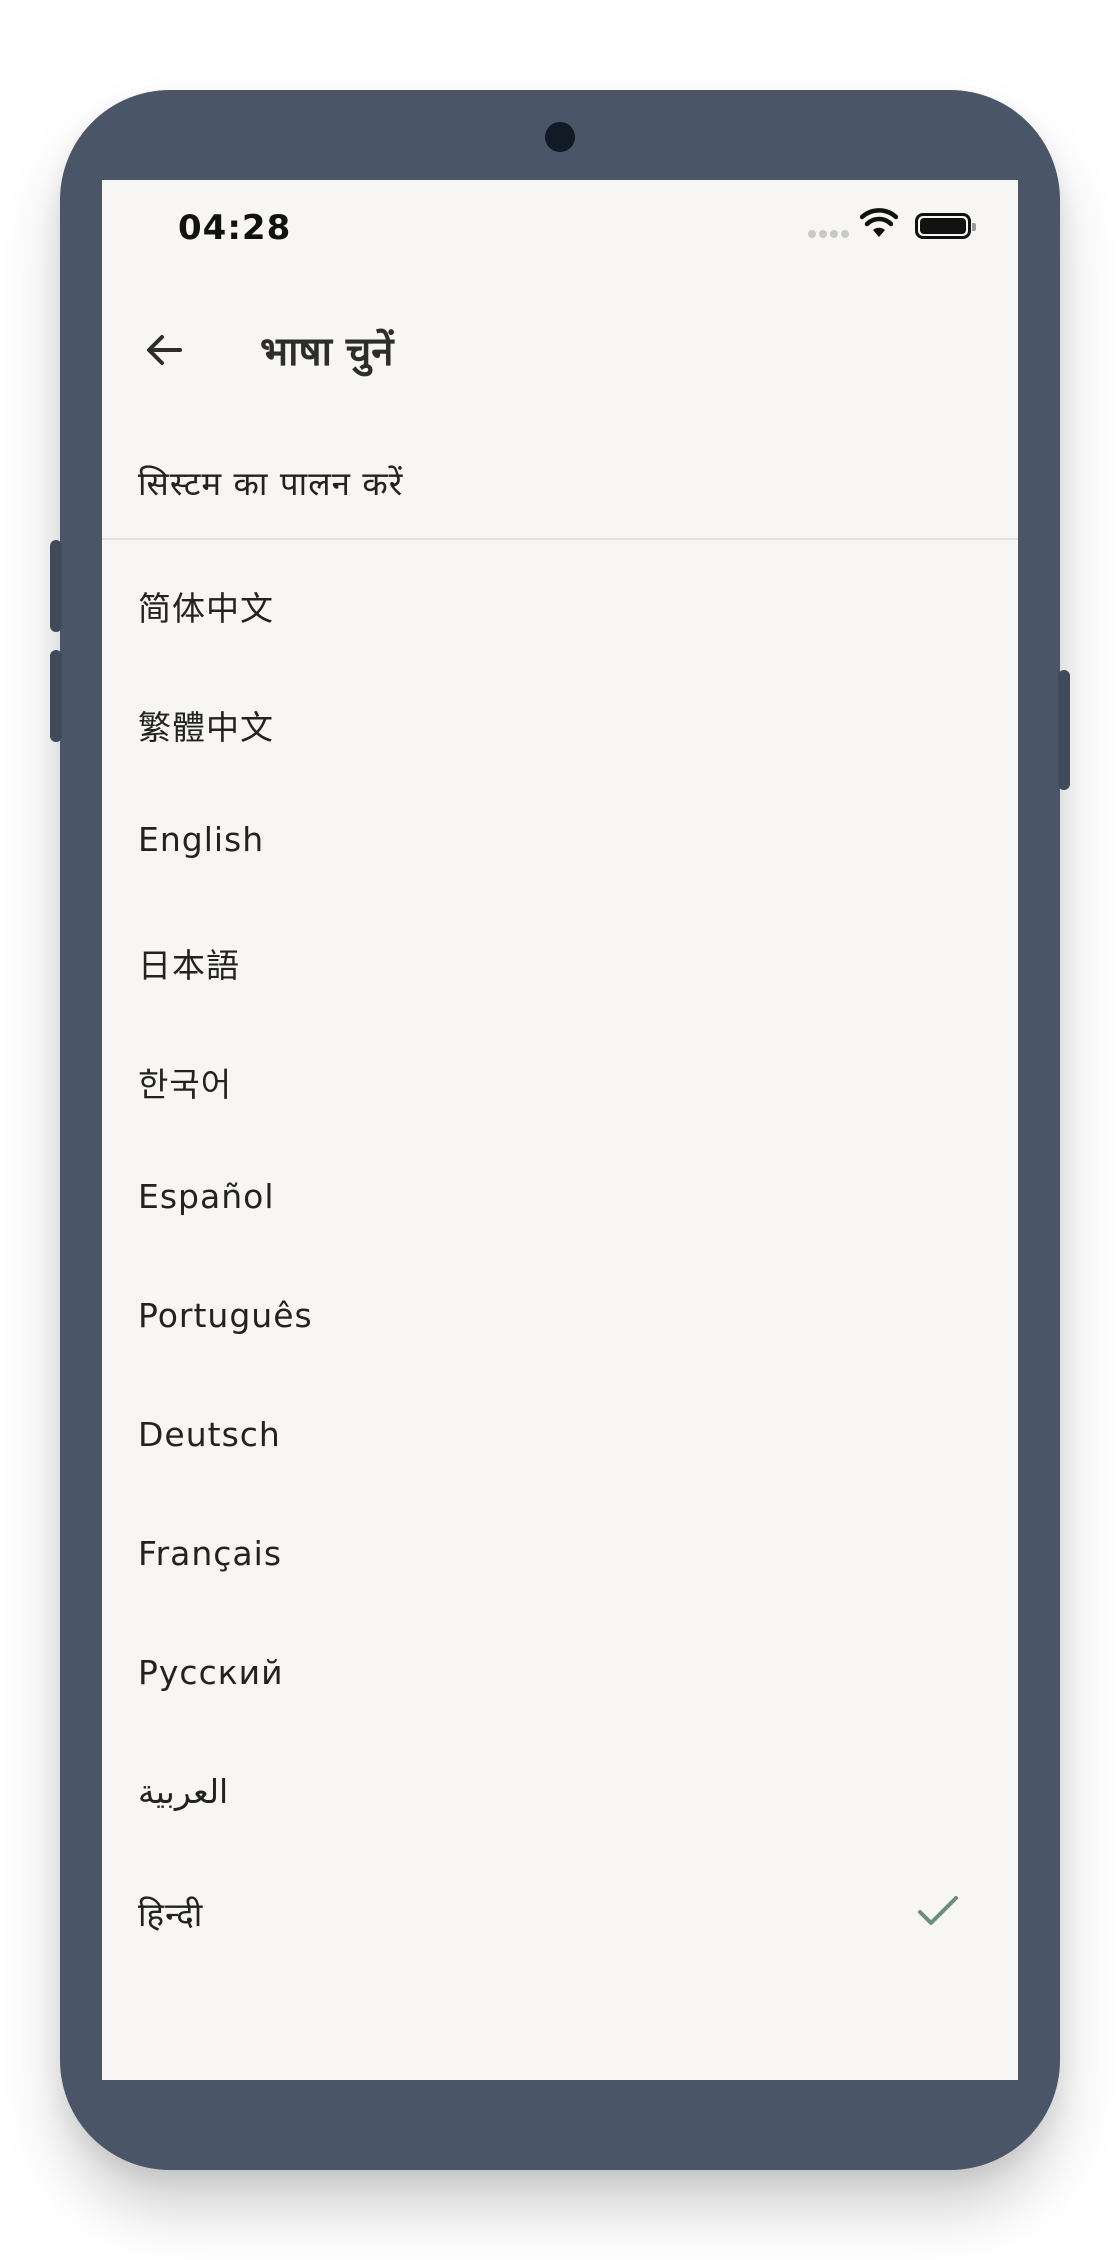 The width and height of the screenshot is (1120, 2260). Describe the element at coordinates (1064, 730) in the screenshot. I see `power-button` at that location.